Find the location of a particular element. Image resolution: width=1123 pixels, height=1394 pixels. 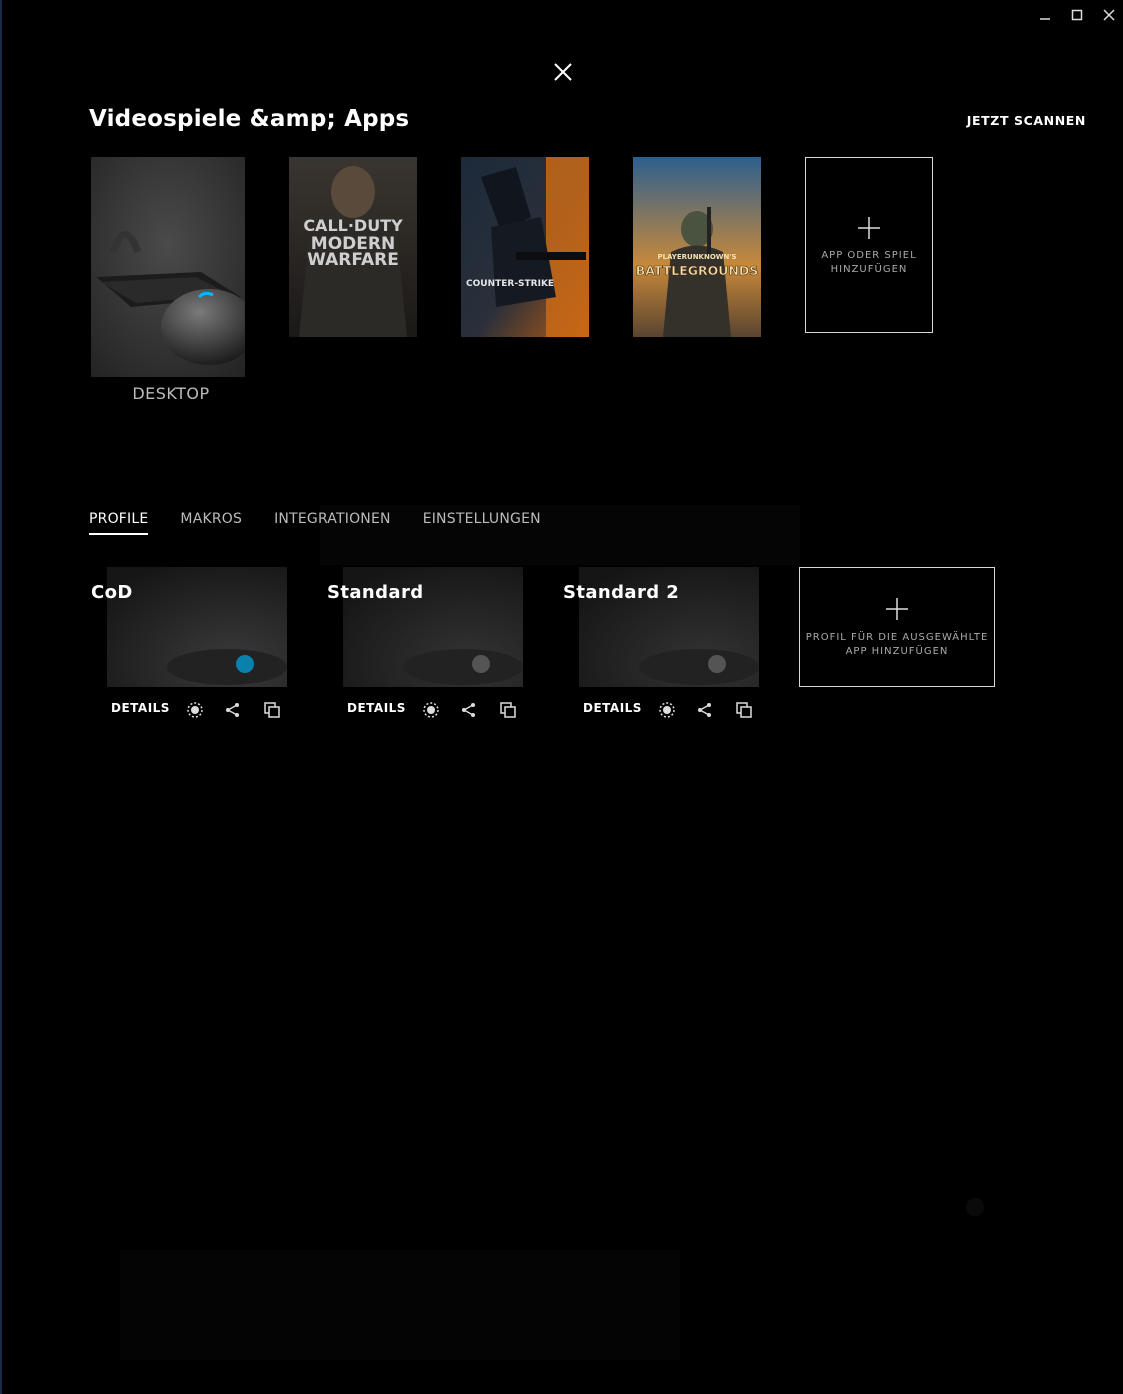

csgo-artwork: COUNTER-STRIKE is located at coordinates (525, 247).